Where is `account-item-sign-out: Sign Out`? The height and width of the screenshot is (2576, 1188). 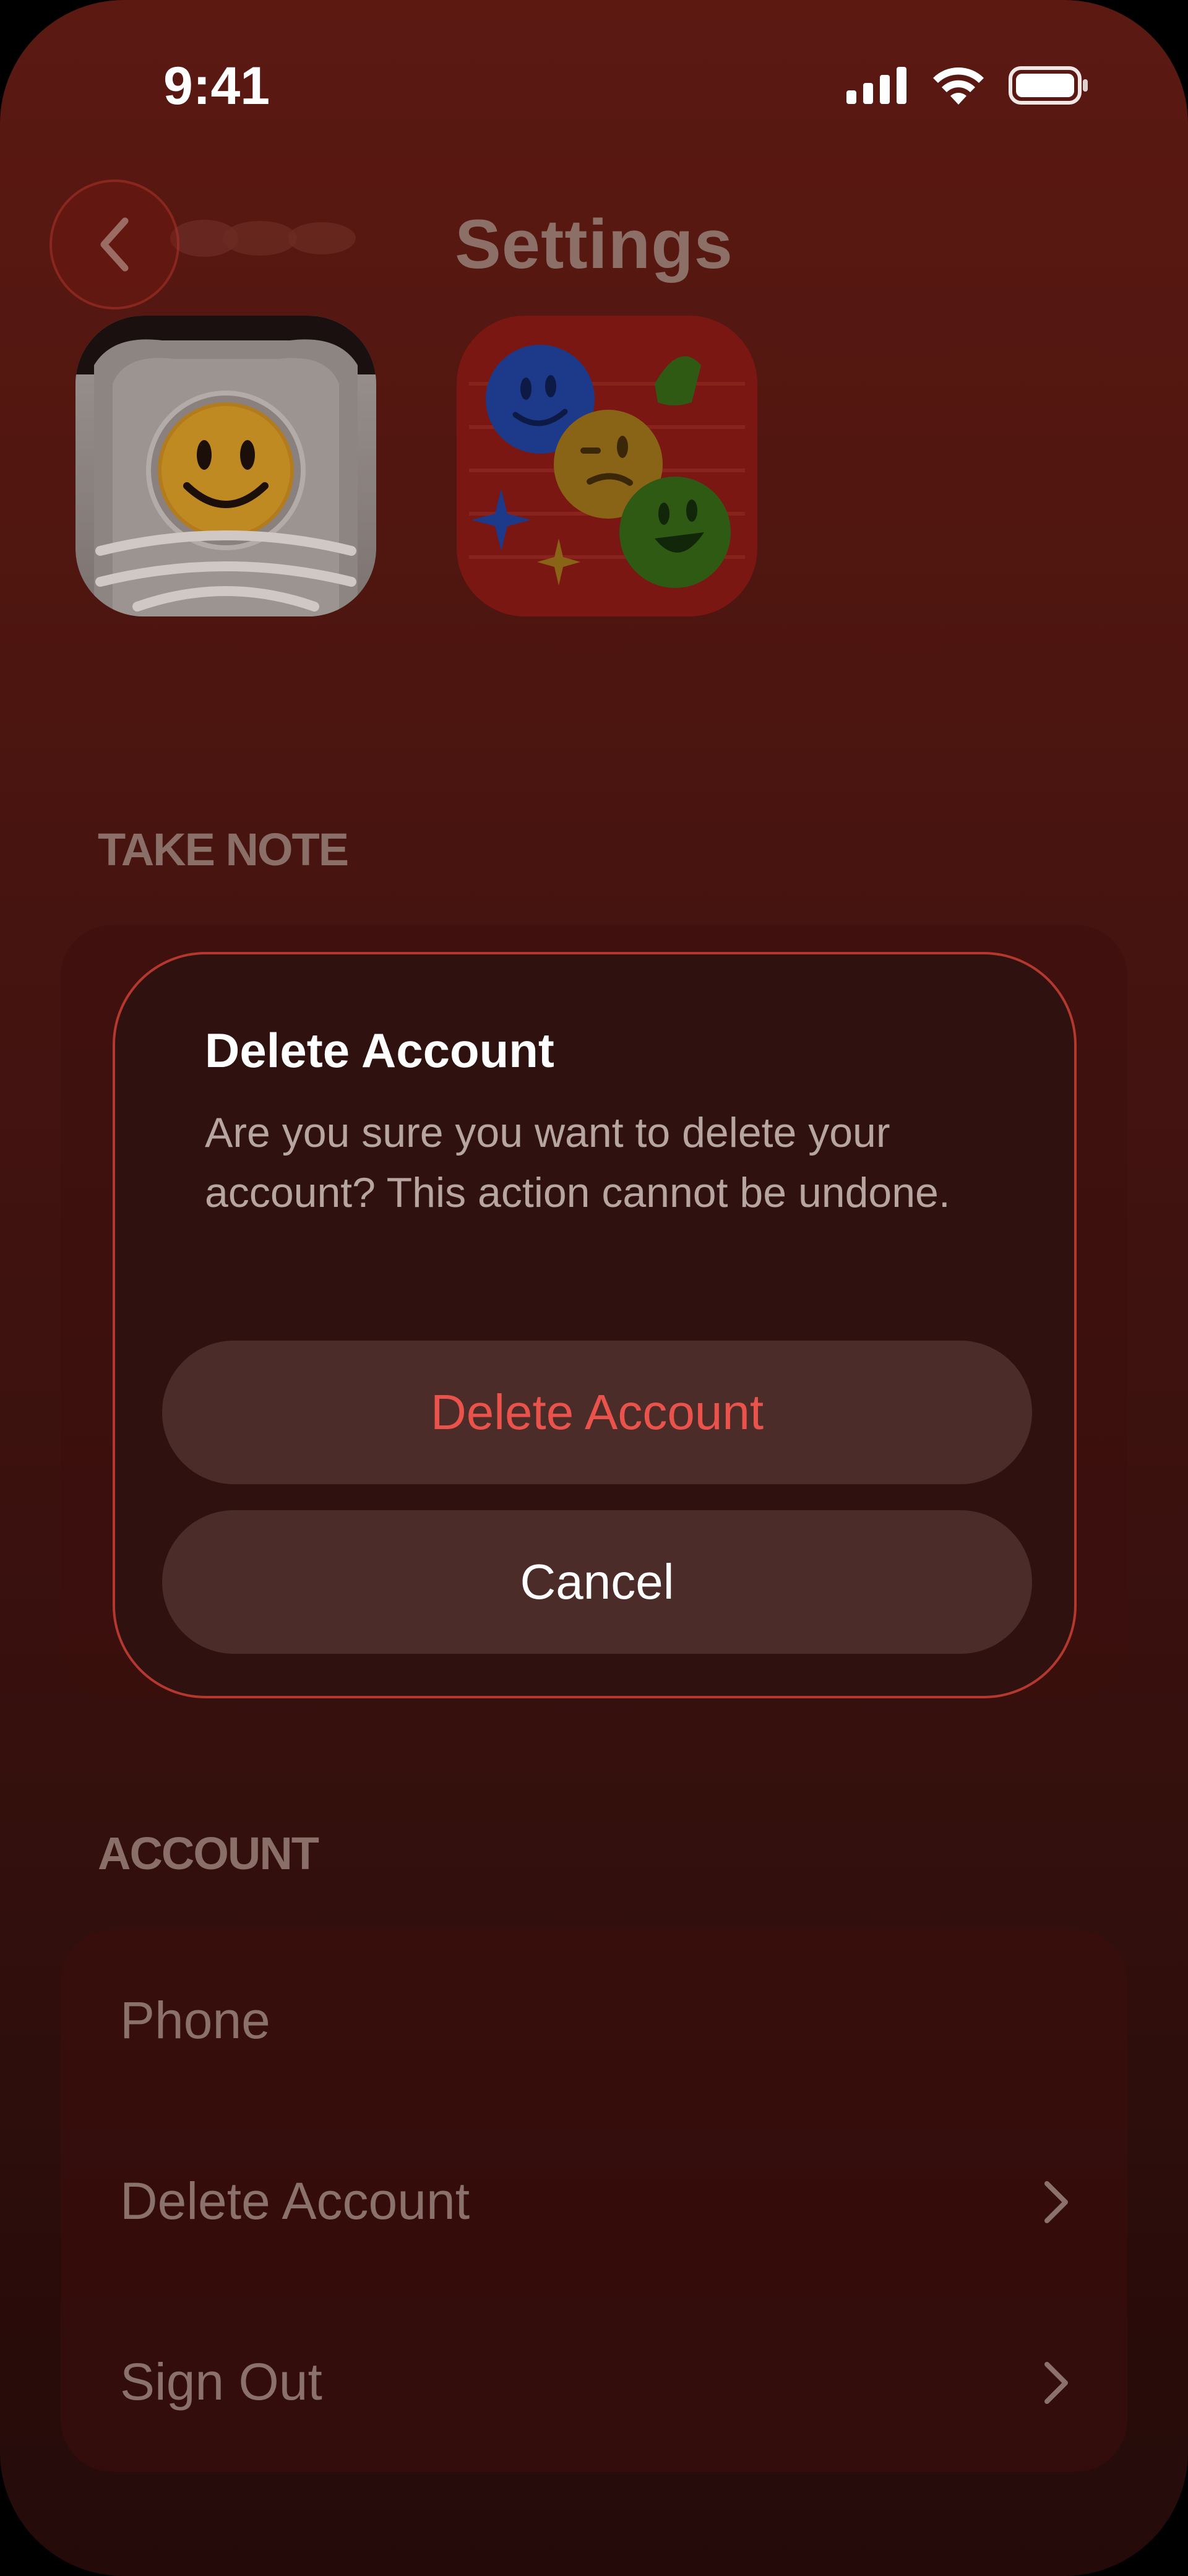
account-item-sign-out: Sign Out is located at coordinates (594, 2381).